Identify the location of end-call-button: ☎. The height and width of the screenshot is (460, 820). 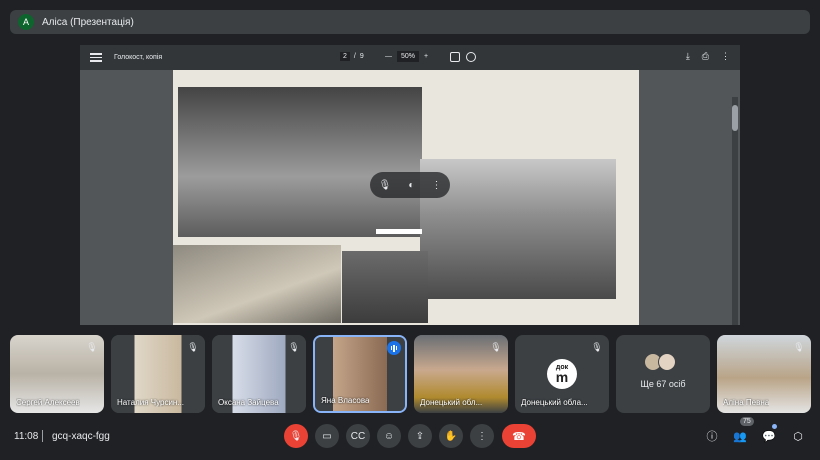
(519, 436).